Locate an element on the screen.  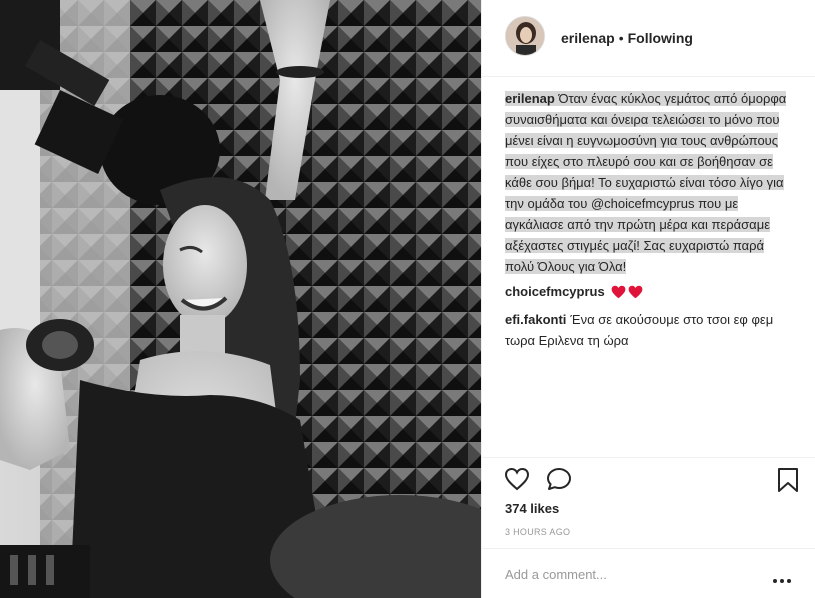
post-actions is located at coordinates (651, 481).